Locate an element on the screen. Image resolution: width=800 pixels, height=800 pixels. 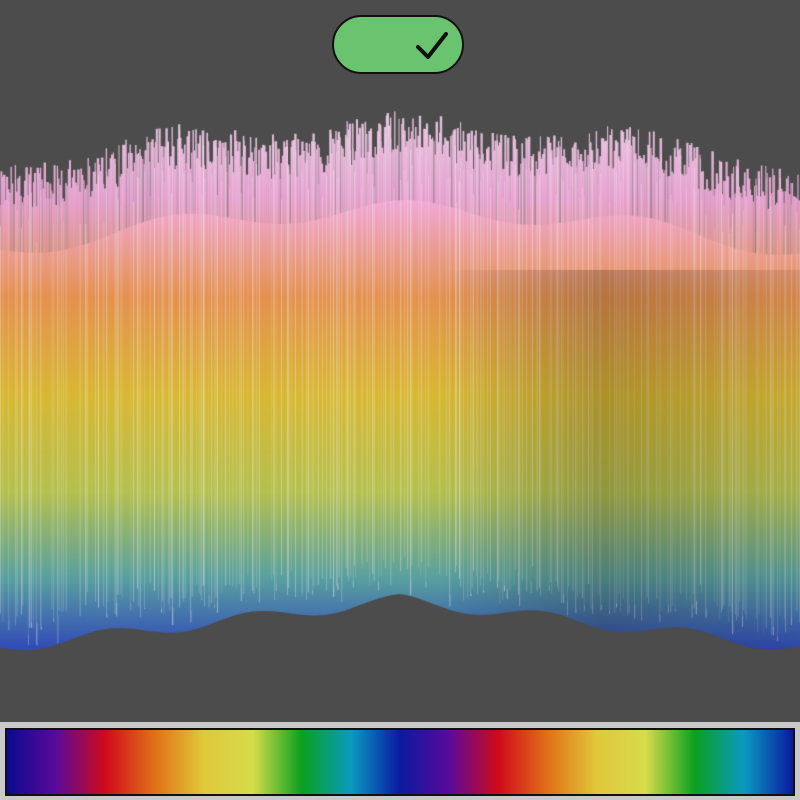
checkmark-icon is located at coordinates (432, 45).